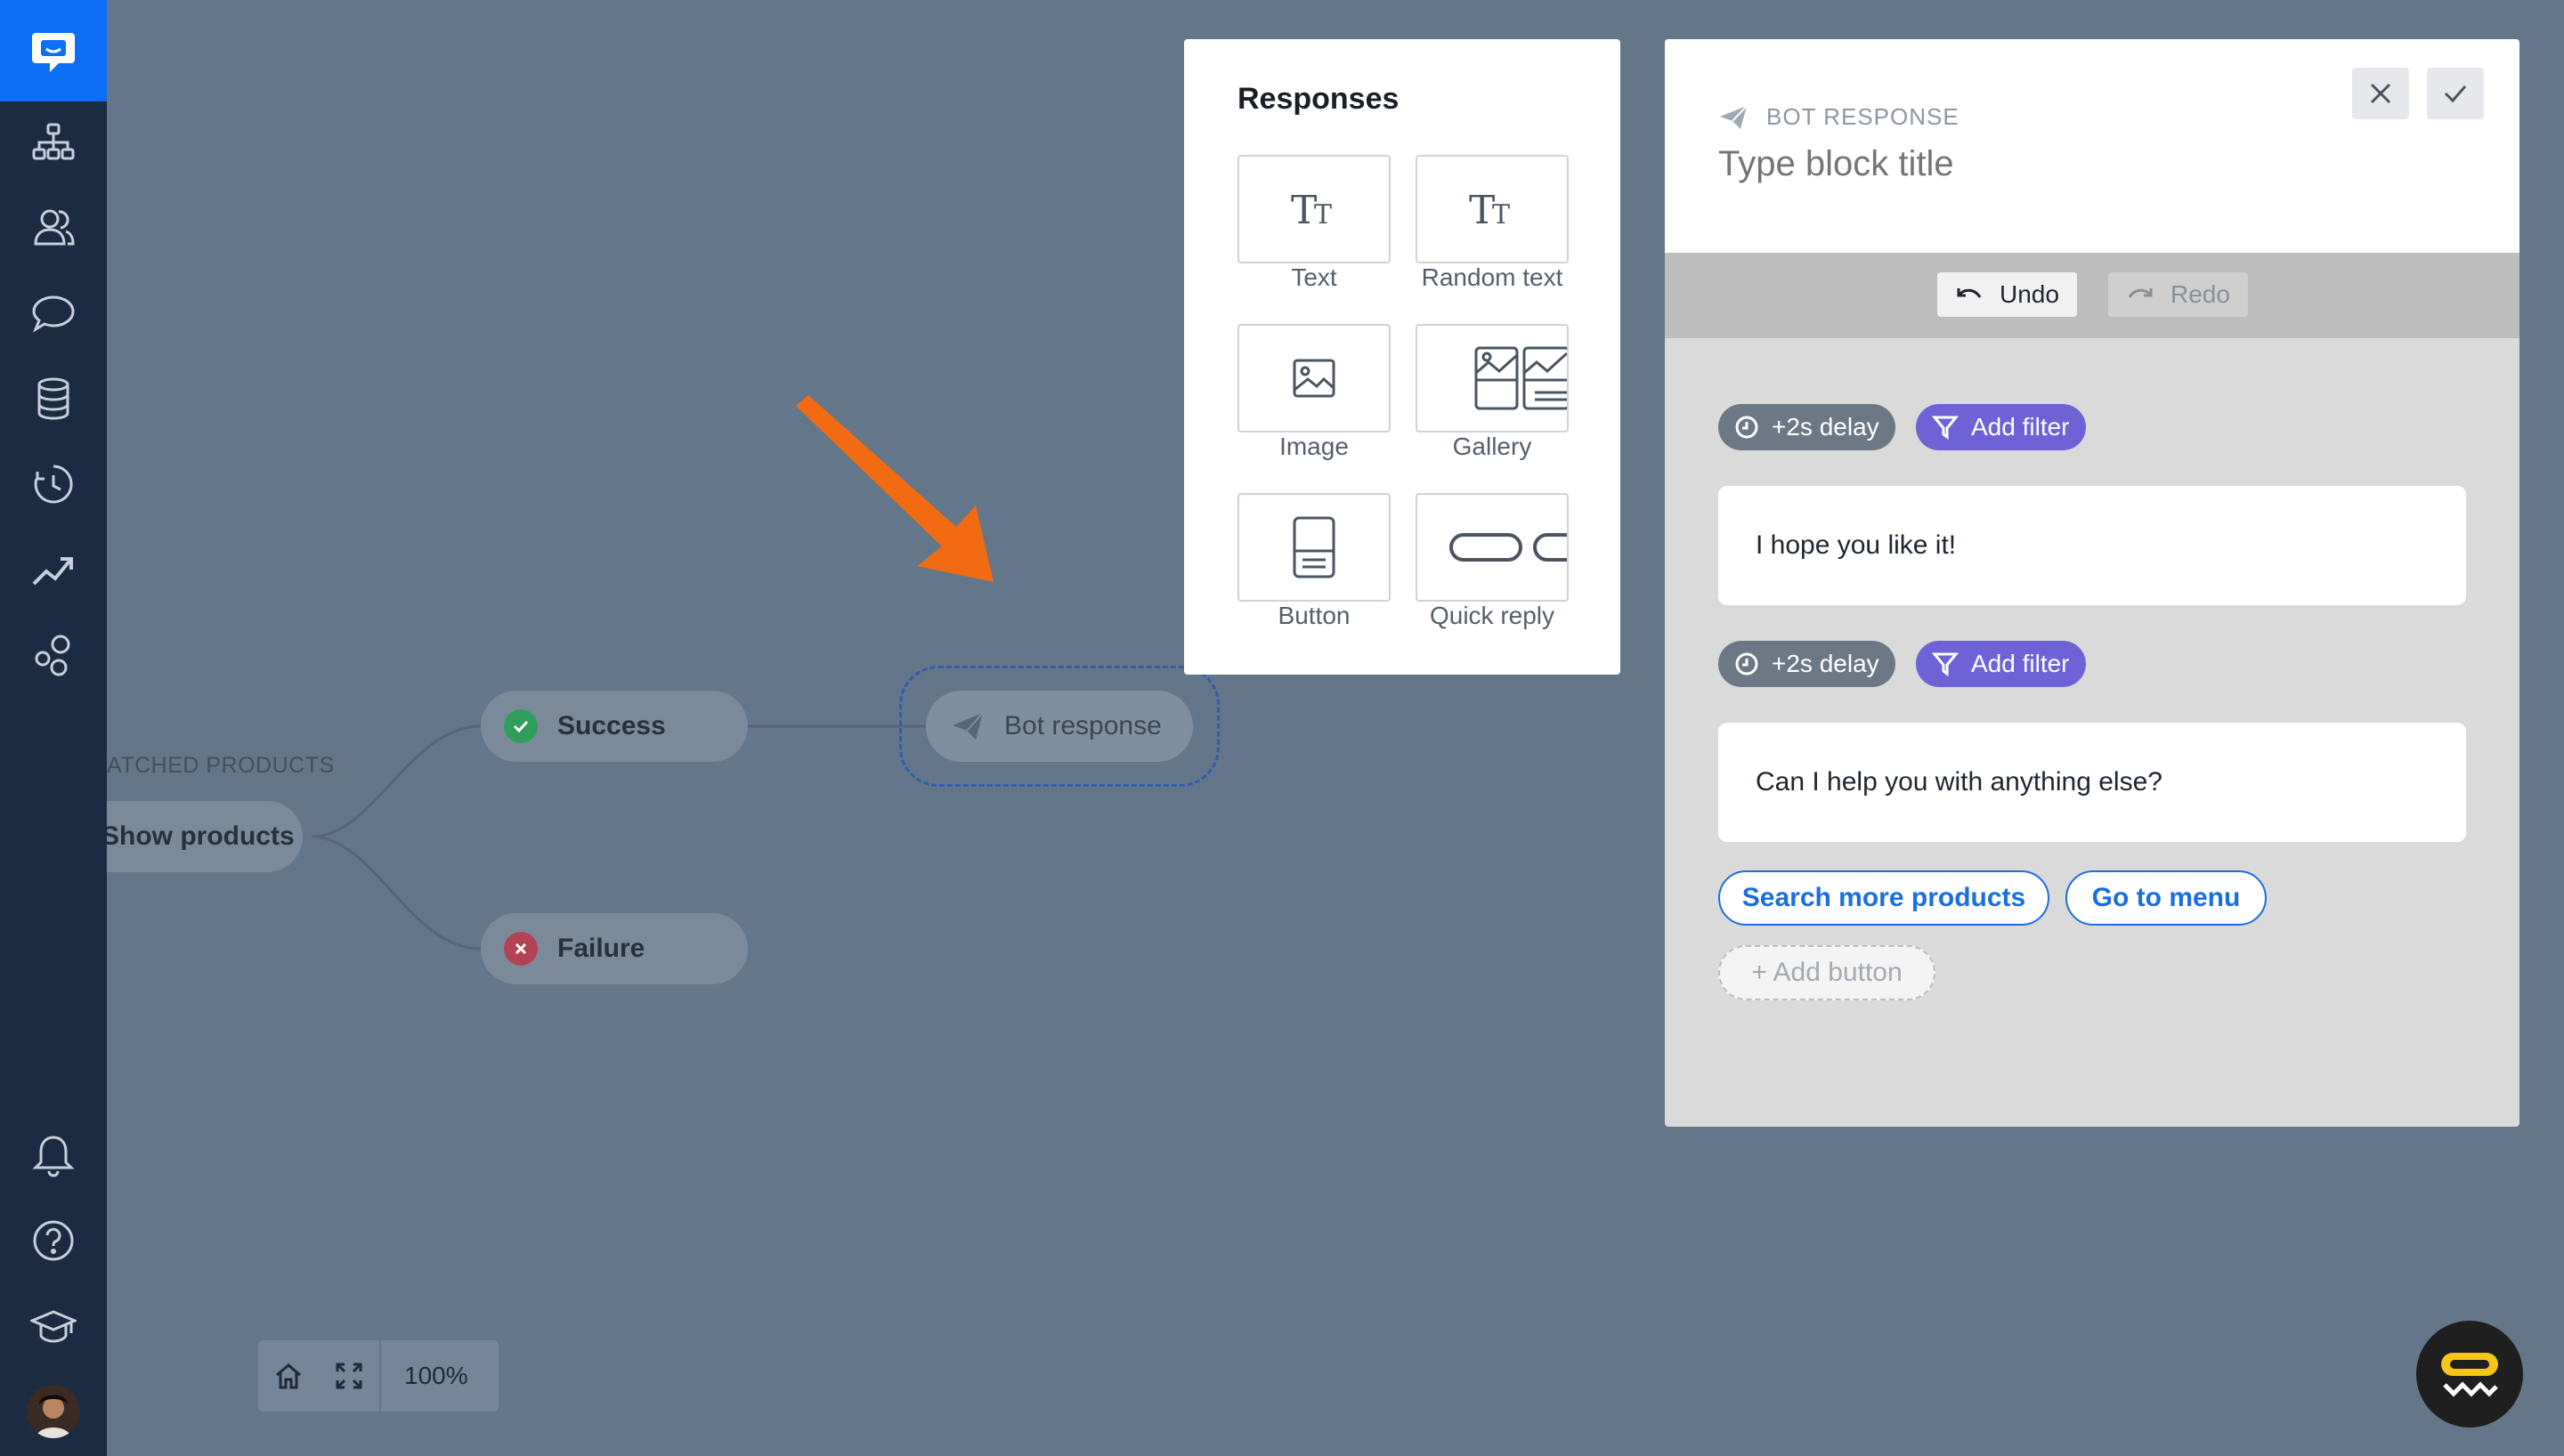  Describe the element at coordinates (1314, 378) in the screenshot. I see `response-tile-image` at that location.